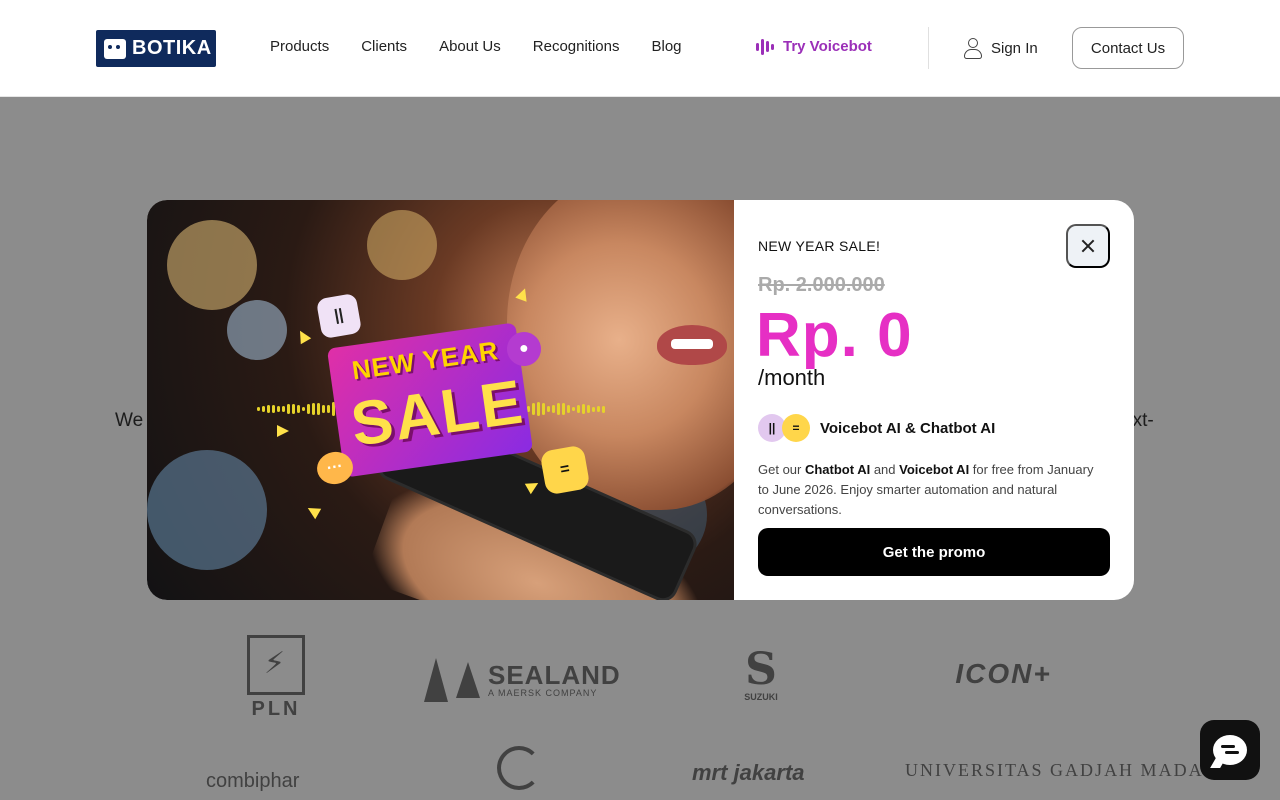 This screenshot has height=800, width=1280. What do you see at coordinates (796, 428) in the screenshot?
I see `chatbot-icon: =` at bounding box center [796, 428].